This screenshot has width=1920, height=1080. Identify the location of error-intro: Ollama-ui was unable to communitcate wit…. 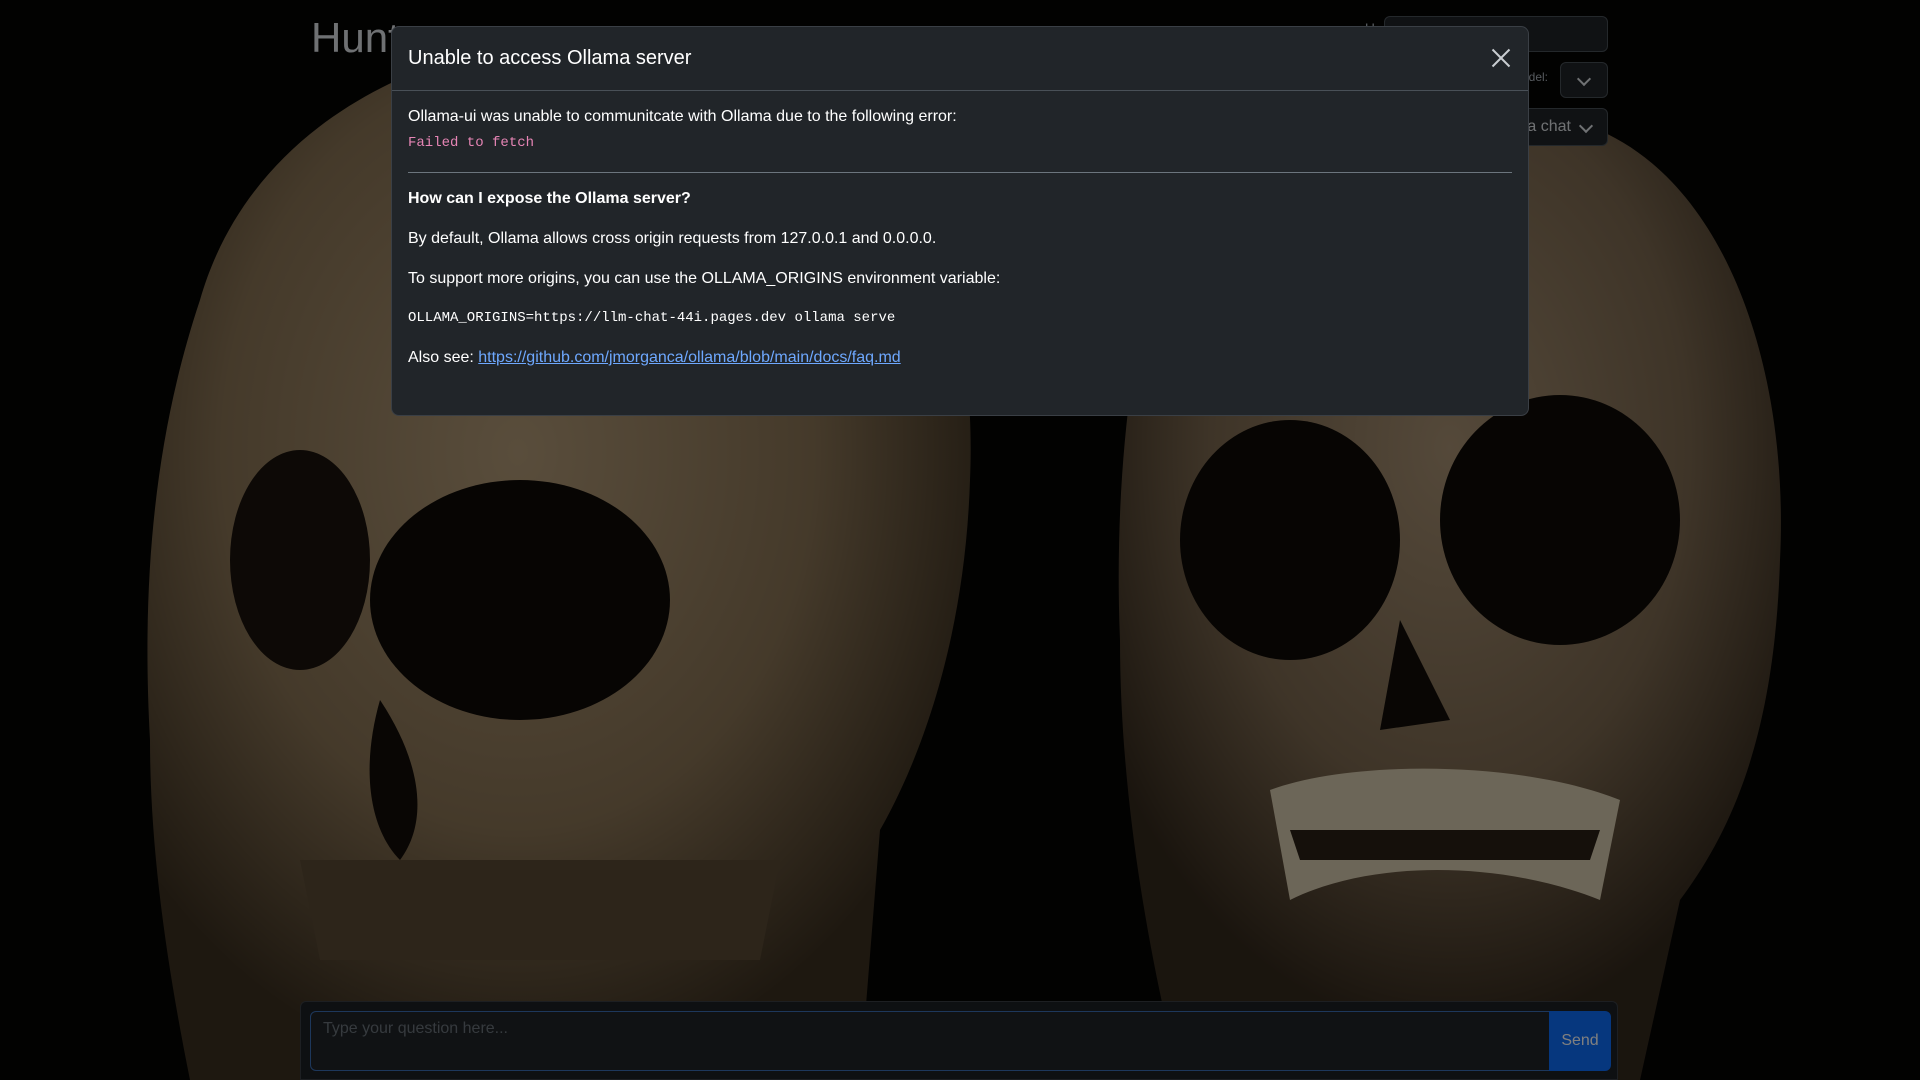
(682, 116).